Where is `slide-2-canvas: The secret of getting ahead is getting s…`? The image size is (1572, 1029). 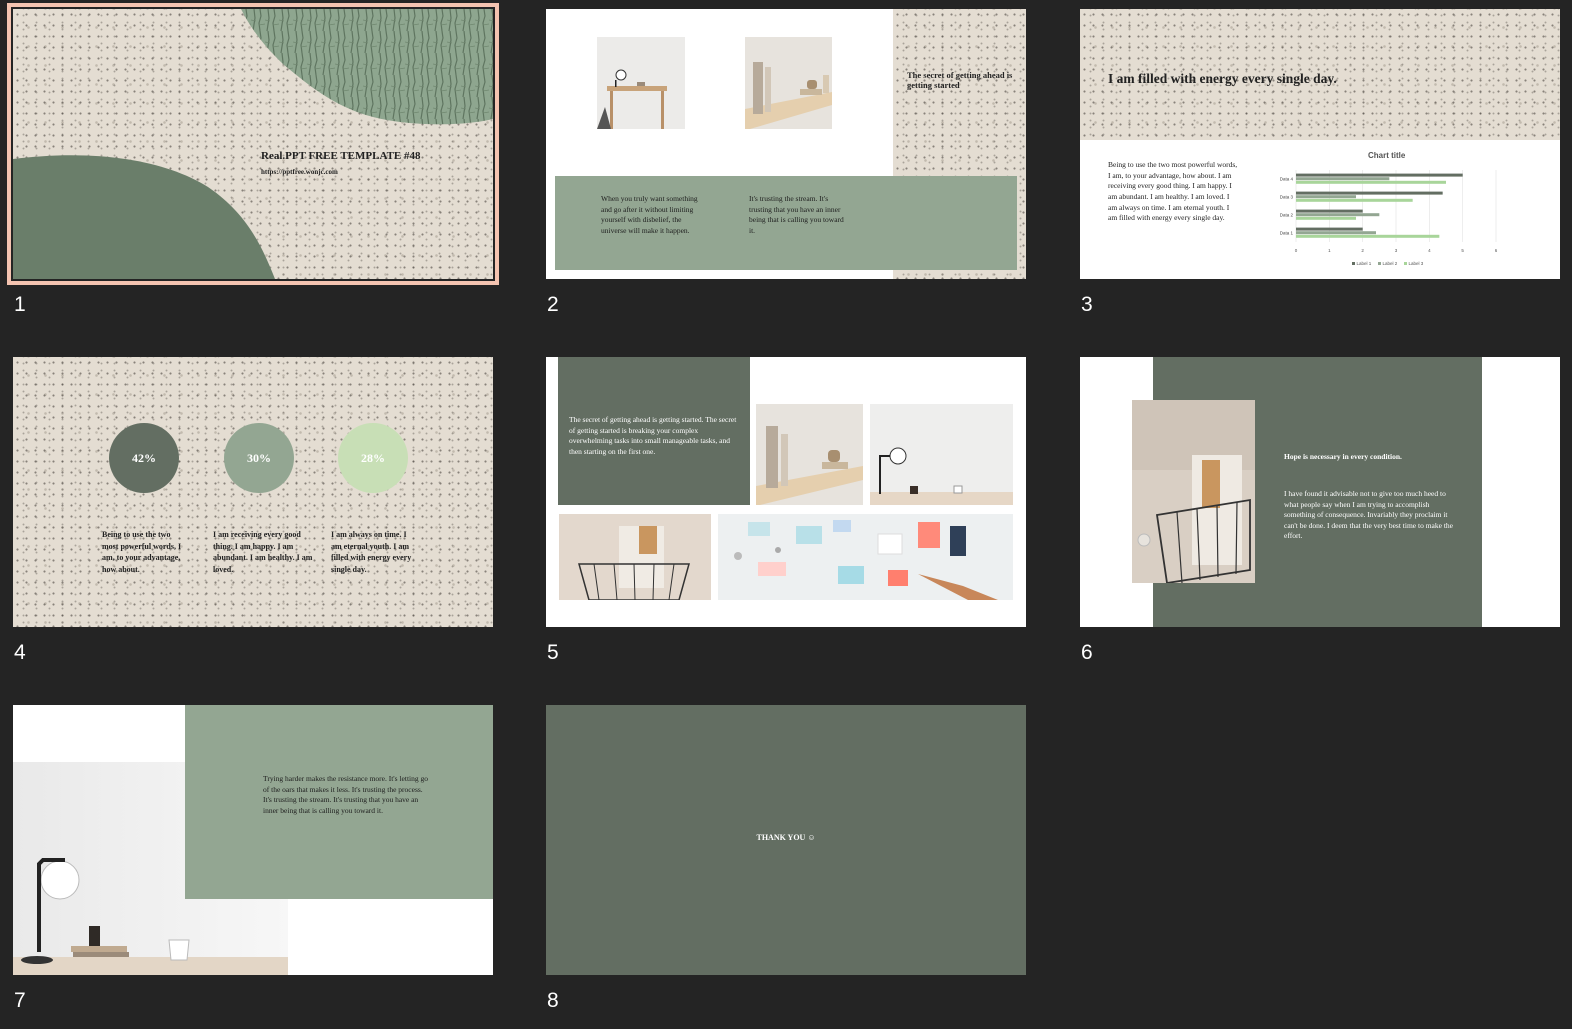
slide-2-canvas: The secret of getting ahead is getting s… is located at coordinates (786, 144).